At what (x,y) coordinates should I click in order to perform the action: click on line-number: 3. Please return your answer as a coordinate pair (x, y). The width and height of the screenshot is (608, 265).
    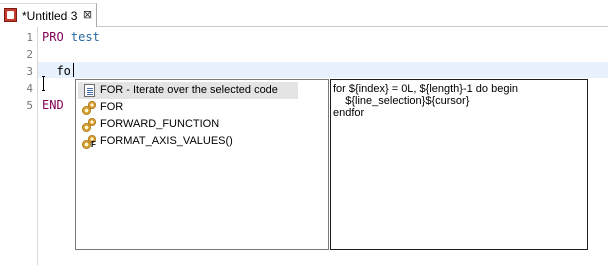
    Looking at the image, I should click on (29, 71).